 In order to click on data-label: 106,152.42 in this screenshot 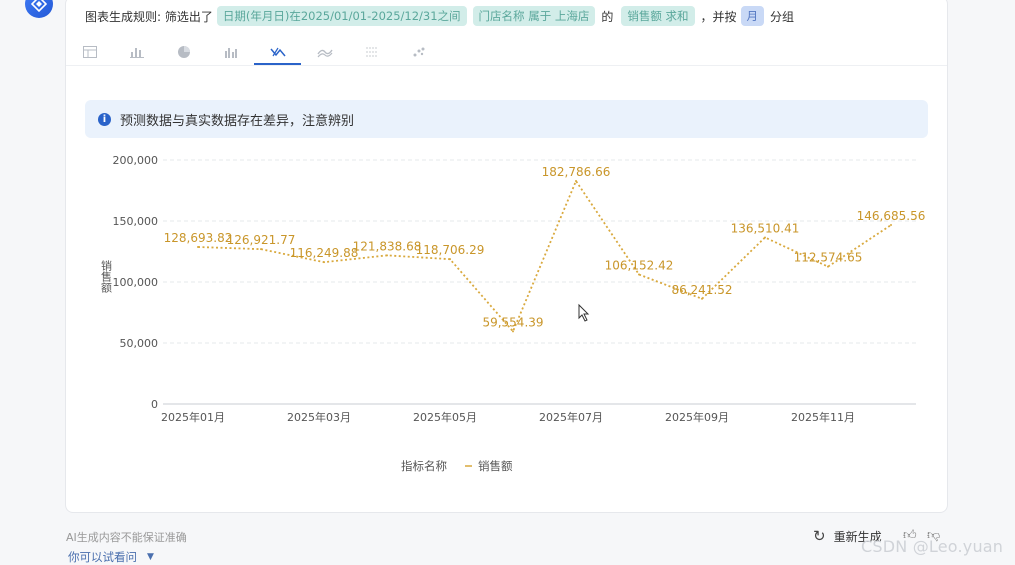, I will do `click(639, 265)`.